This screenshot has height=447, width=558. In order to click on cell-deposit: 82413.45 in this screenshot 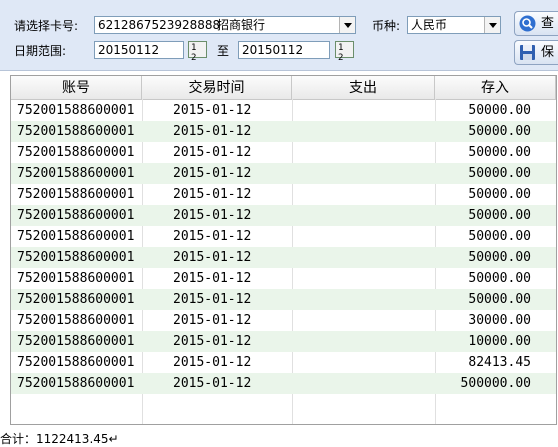, I will do `click(499, 362)`.